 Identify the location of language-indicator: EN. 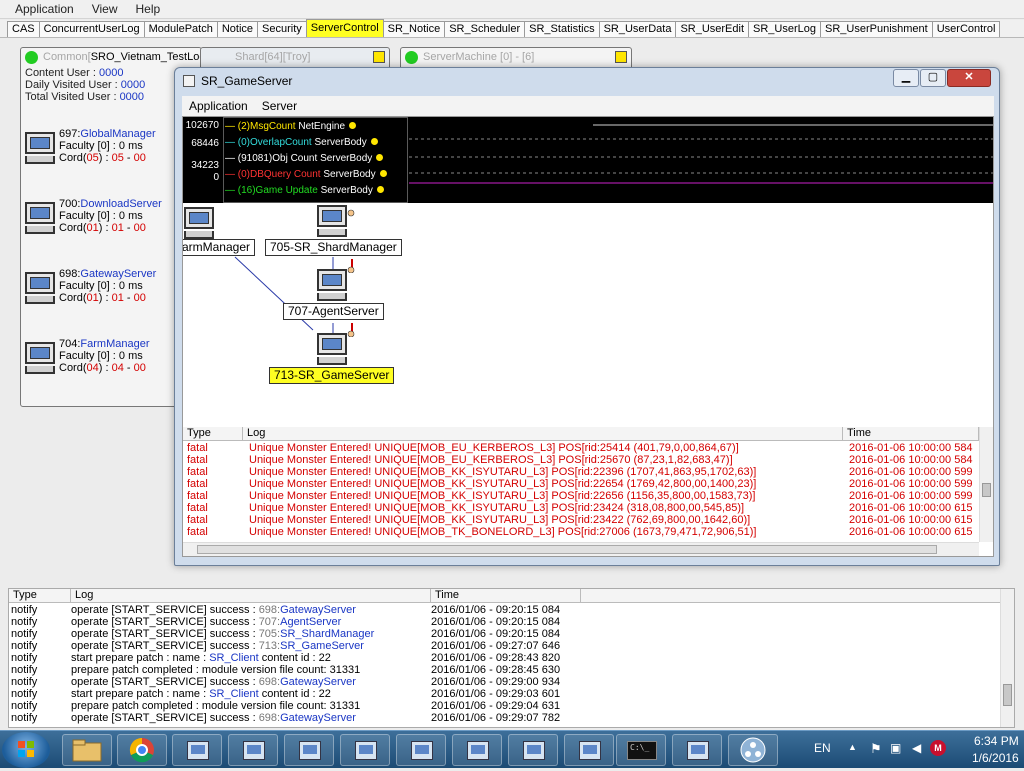
(822, 748).